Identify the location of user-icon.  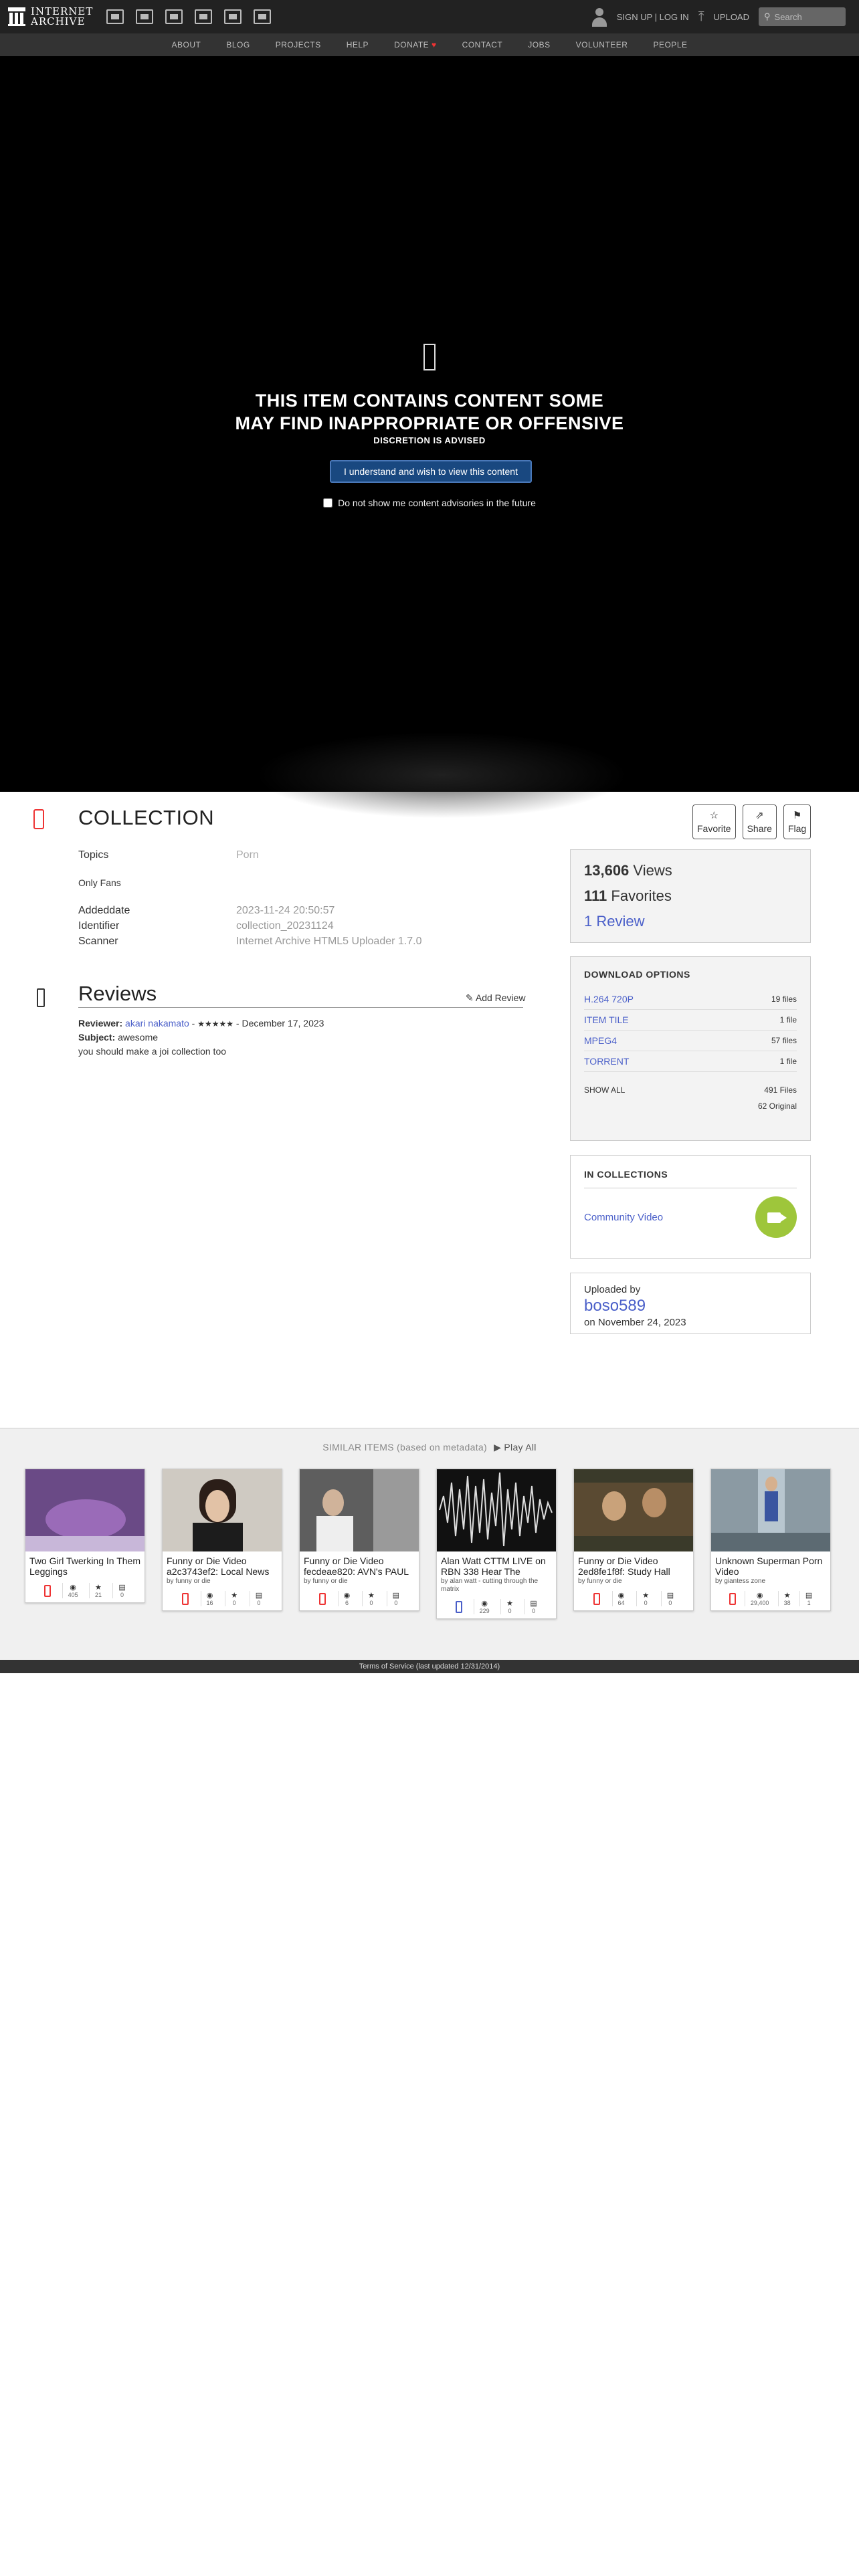
(599, 17).